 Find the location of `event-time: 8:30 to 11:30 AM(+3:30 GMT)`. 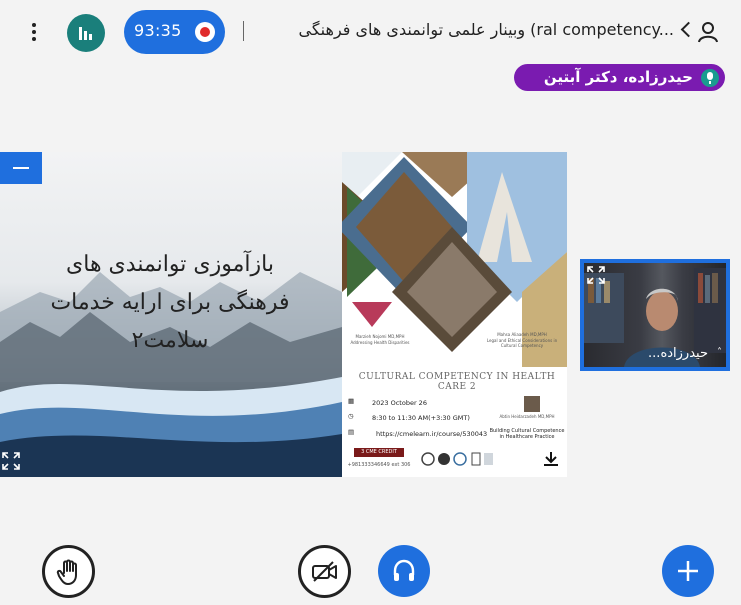

event-time: 8:30 to 11:30 AM(+3:30 GMT) is located at coordinates (421, 418).